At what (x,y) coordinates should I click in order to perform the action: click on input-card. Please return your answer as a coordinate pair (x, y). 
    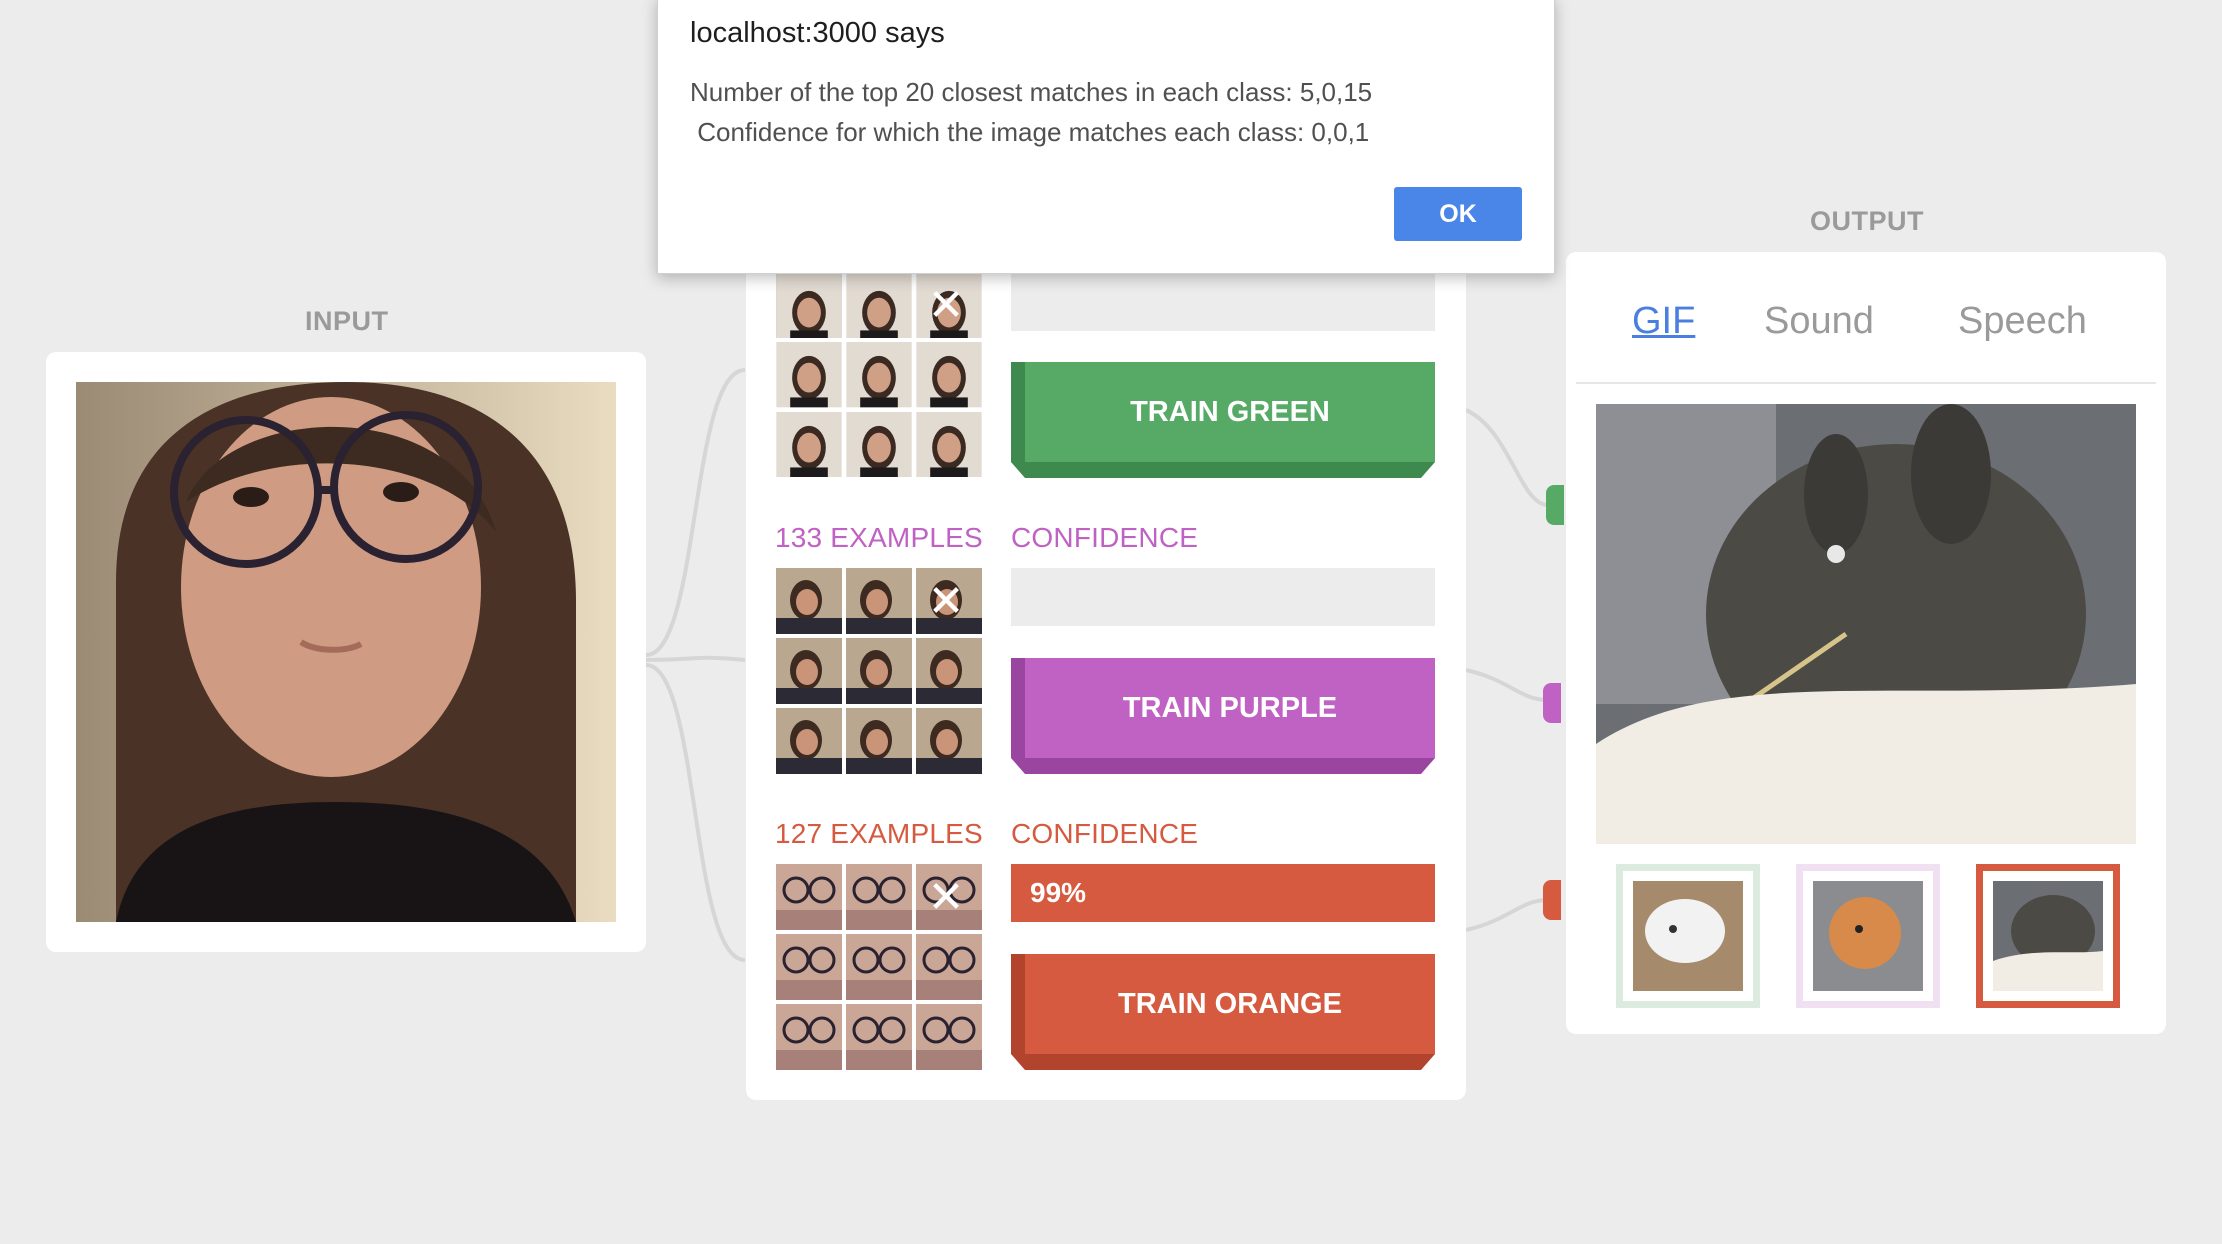
    Looking at the image, I should click on (346, 652).